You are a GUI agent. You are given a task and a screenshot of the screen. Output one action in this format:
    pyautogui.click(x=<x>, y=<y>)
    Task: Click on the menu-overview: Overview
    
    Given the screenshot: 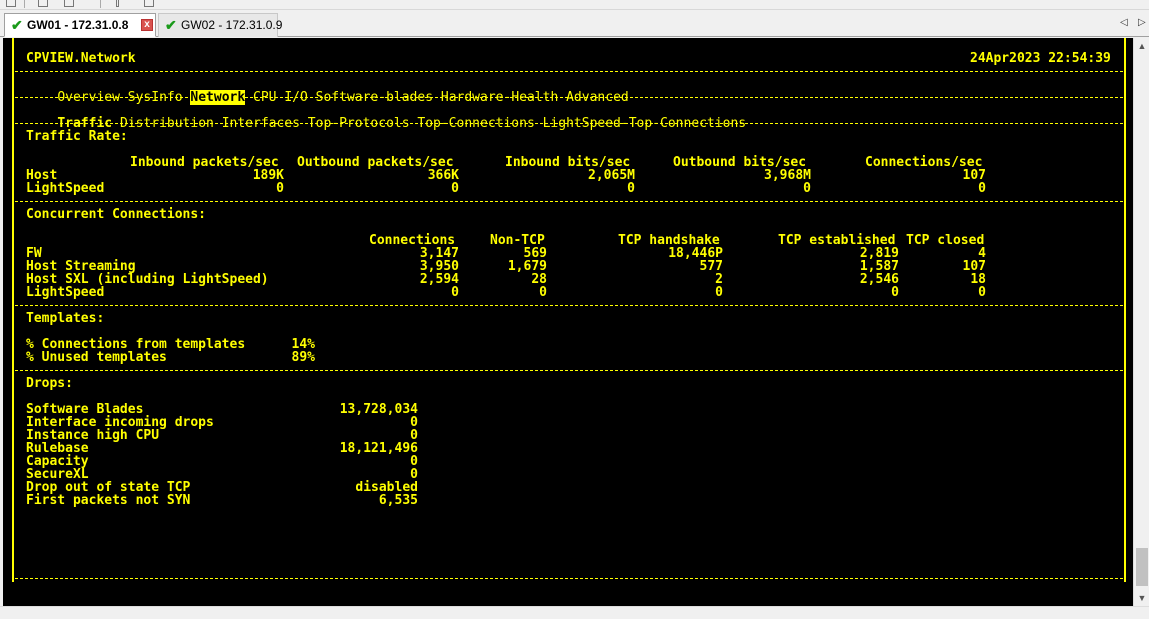 What is the action you would take?
    pyautogui.click(x=88, y=97)
    